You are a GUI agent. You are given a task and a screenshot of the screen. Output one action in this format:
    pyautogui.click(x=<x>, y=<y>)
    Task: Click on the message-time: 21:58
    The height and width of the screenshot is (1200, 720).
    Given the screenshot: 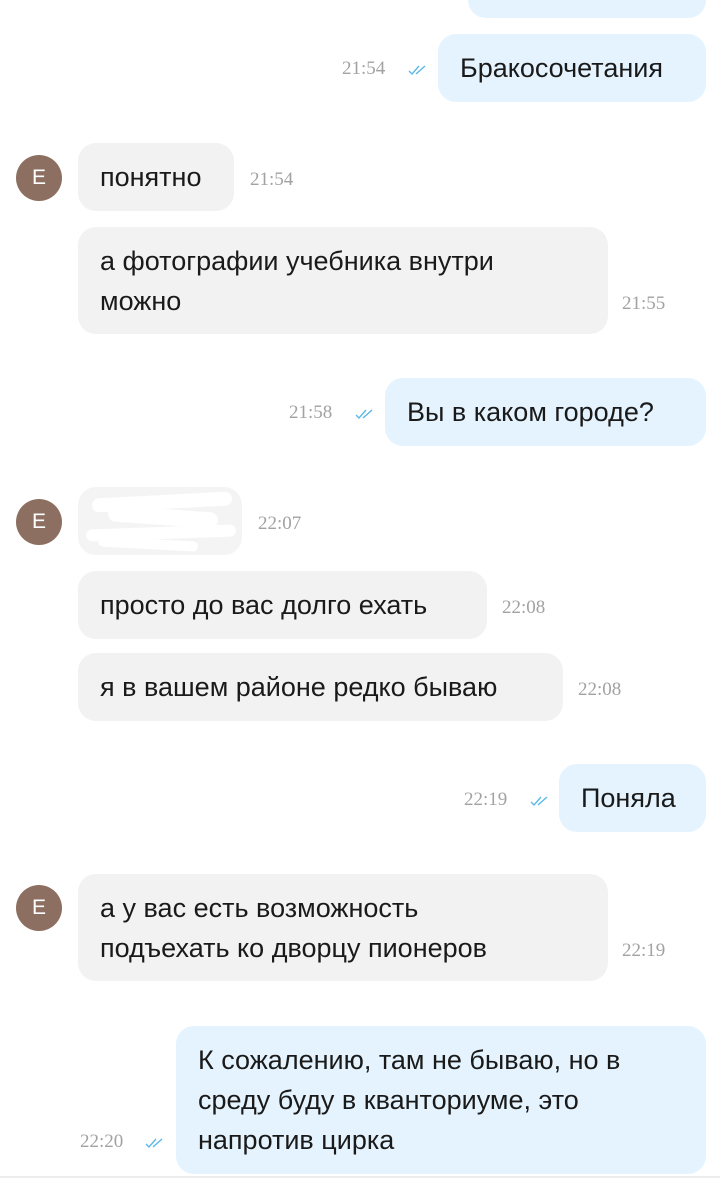 What is the action you would take?
    pyautogui.click(x=311, y=412)
    